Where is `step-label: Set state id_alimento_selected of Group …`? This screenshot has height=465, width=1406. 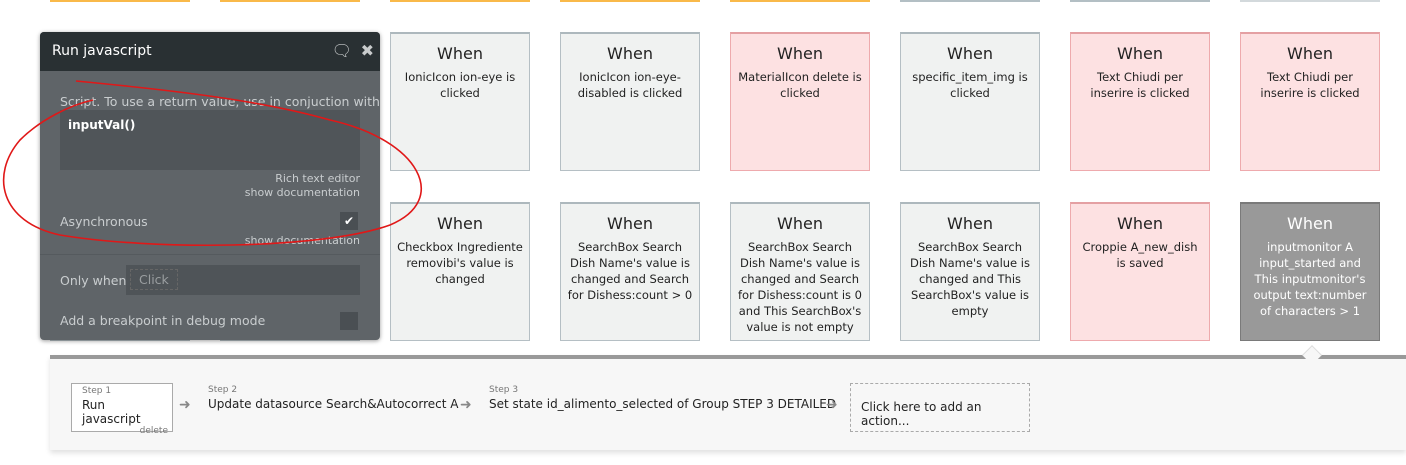 step-label: Set state id_alimento_selected of Group … is located at coordinates (663, 404).